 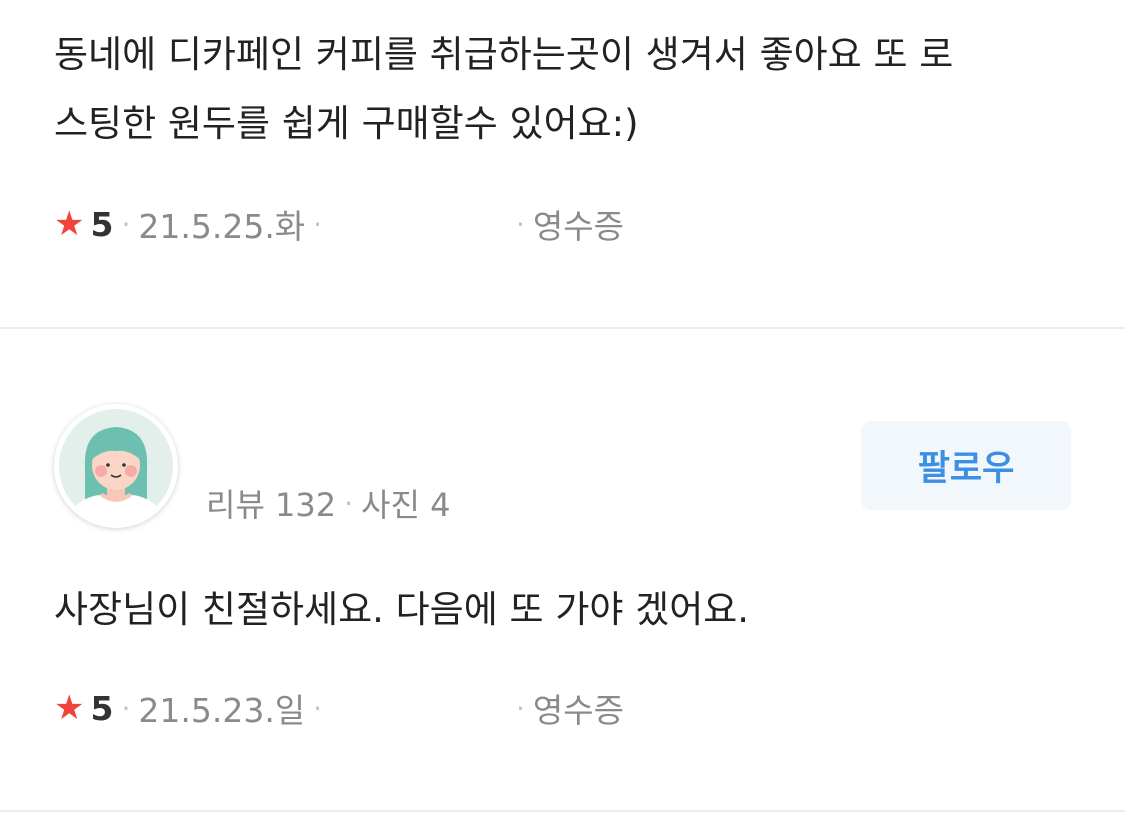 I want to click on review-date: 21.5.25.화, so click(x=222, y=226).